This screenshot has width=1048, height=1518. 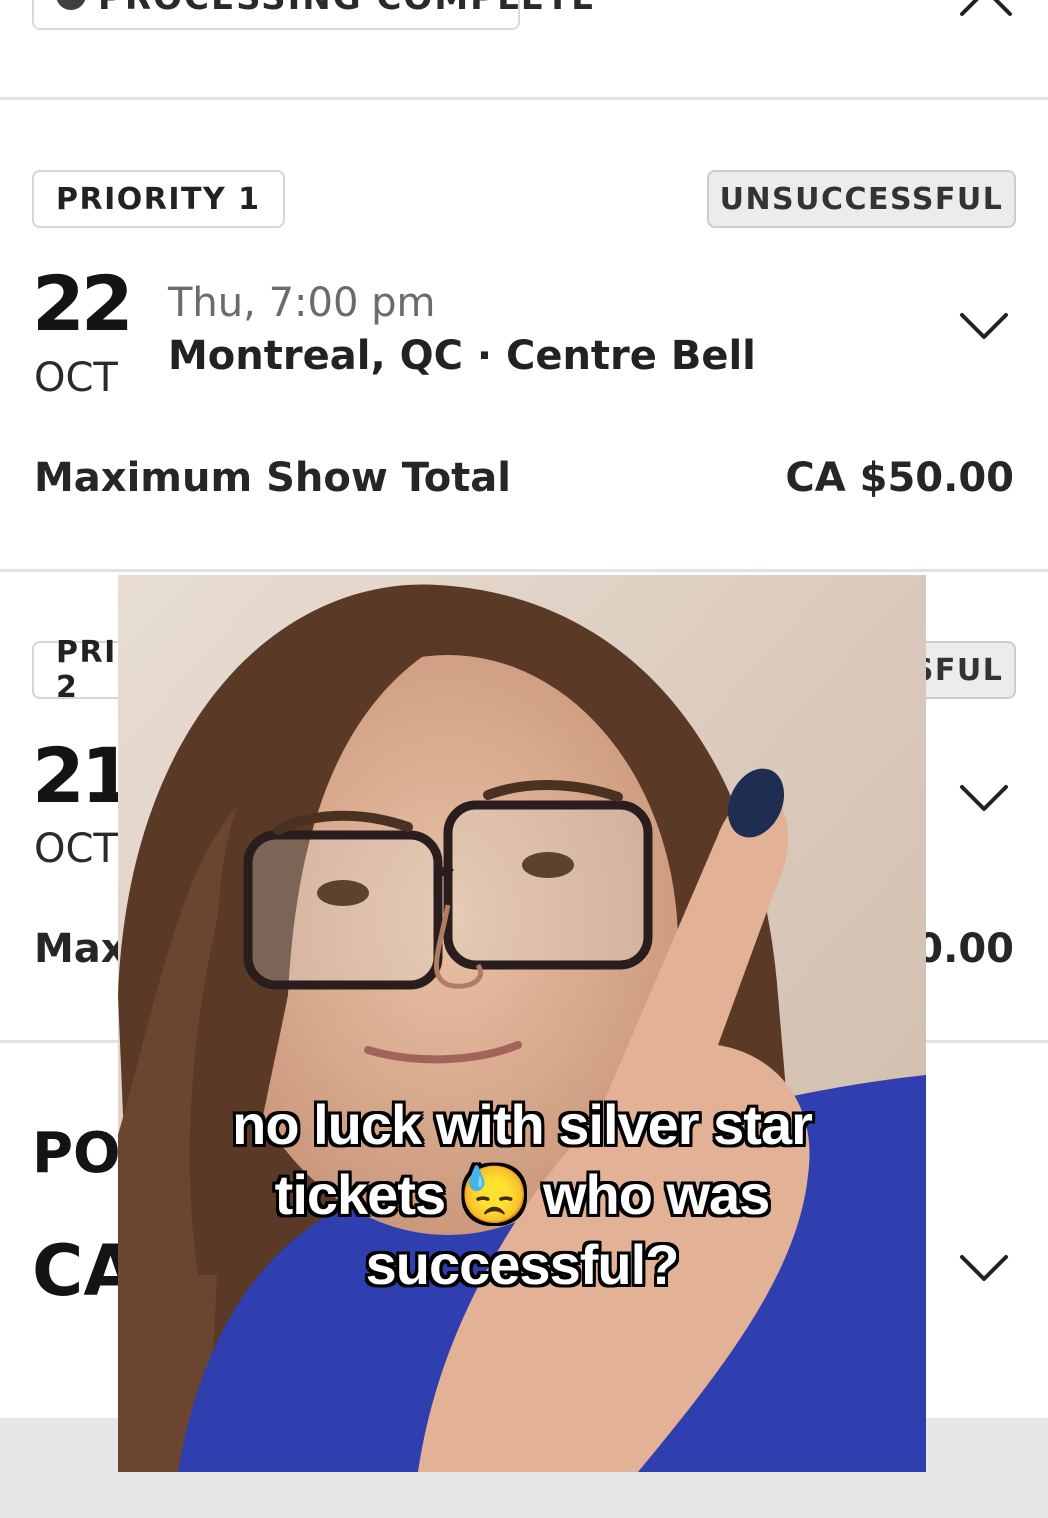 I want to click on priority-heading-partial: PO, so click(x=76, y=1153).